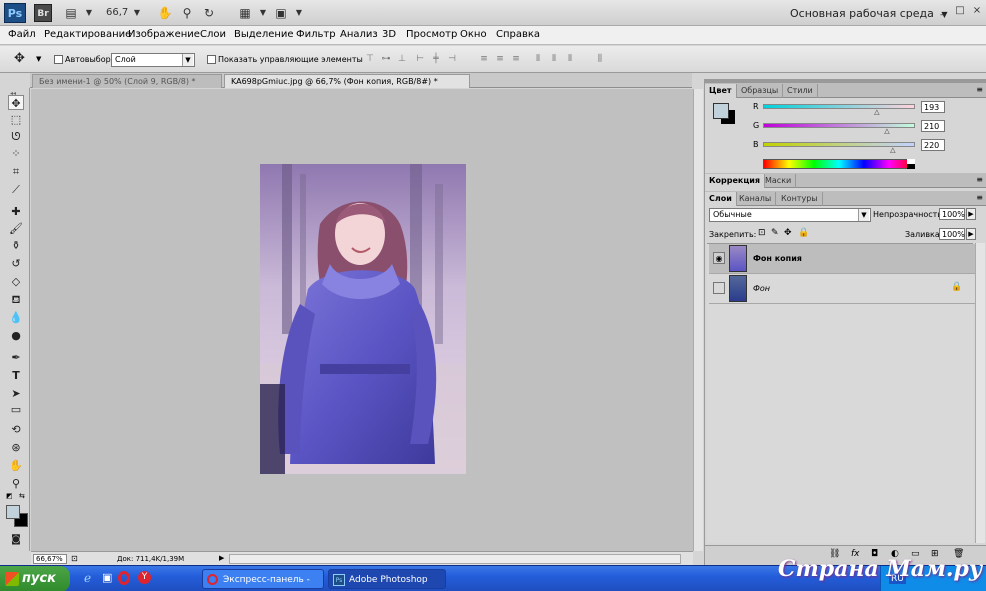 This screenshot has width=986, height=591. I want to click on paint-bucket-tool-icon: ⛾, so click(16, 299).